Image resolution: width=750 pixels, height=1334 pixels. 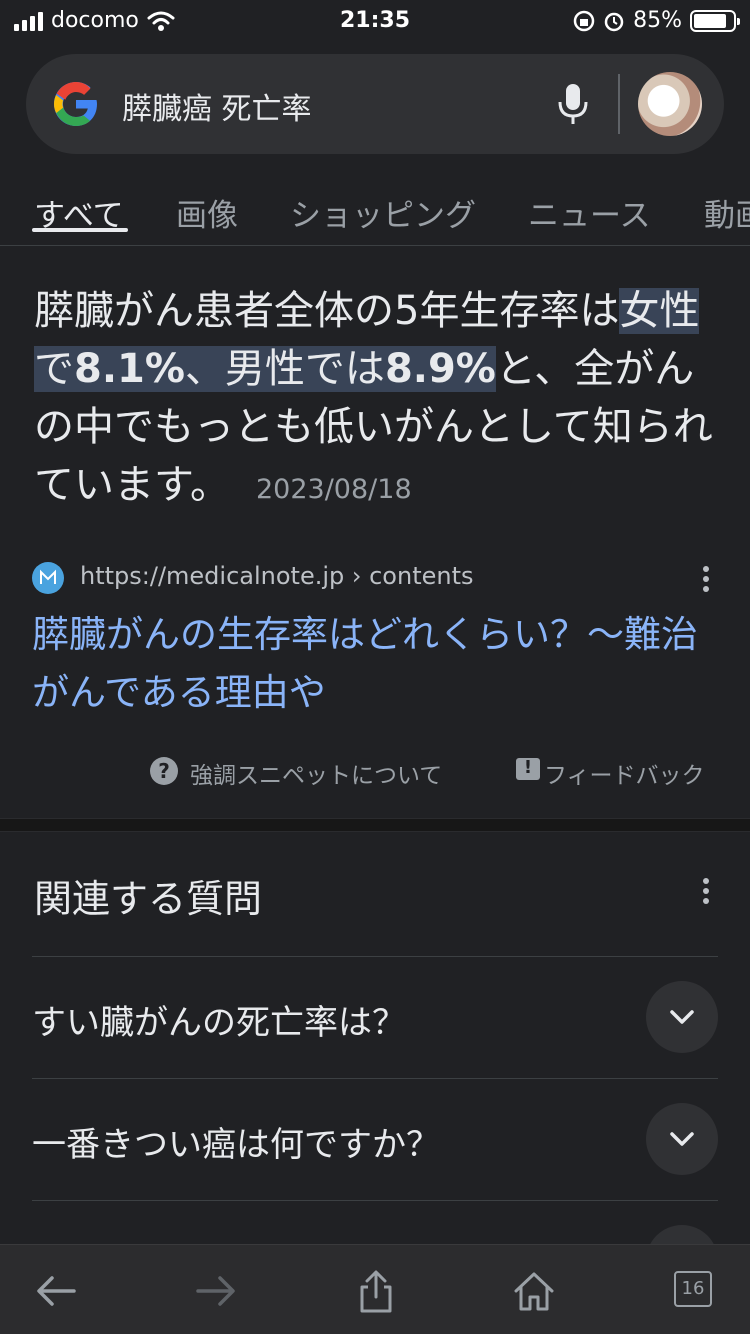 What do you see at coordinates (573, 104) in the screenshot?
I see `microphone-icon` at bounding box center [573, 104].